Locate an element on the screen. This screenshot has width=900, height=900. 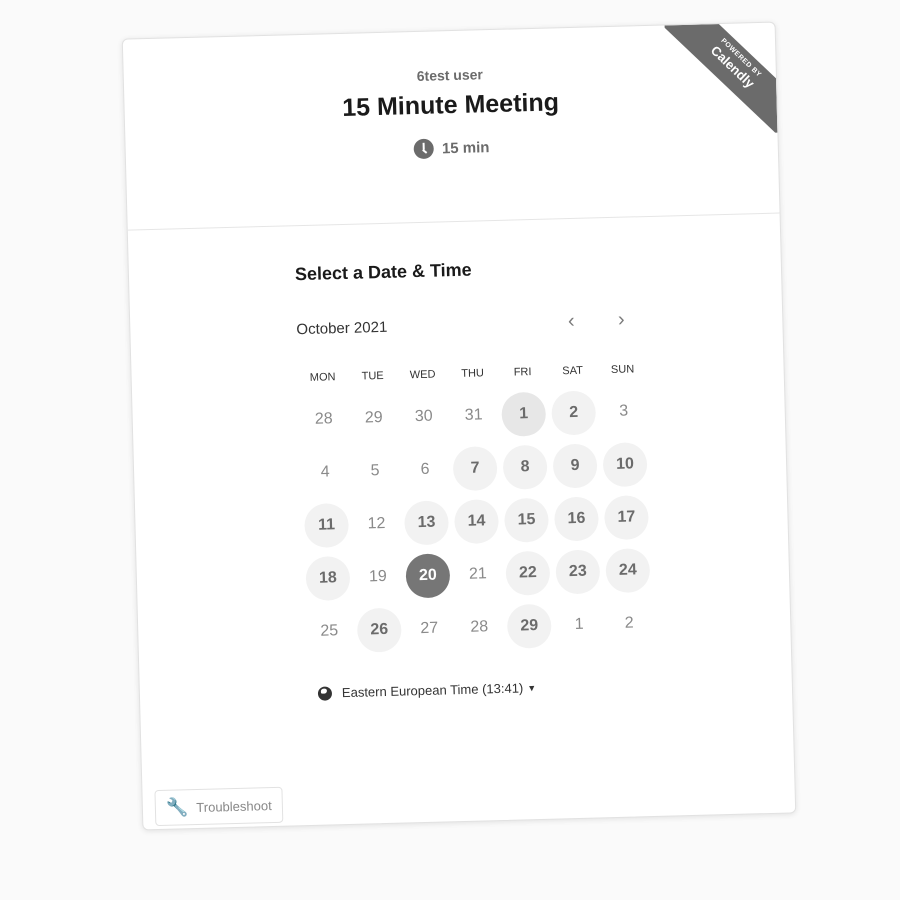
calendar-day: 6 is located at coordinates (425, 469).